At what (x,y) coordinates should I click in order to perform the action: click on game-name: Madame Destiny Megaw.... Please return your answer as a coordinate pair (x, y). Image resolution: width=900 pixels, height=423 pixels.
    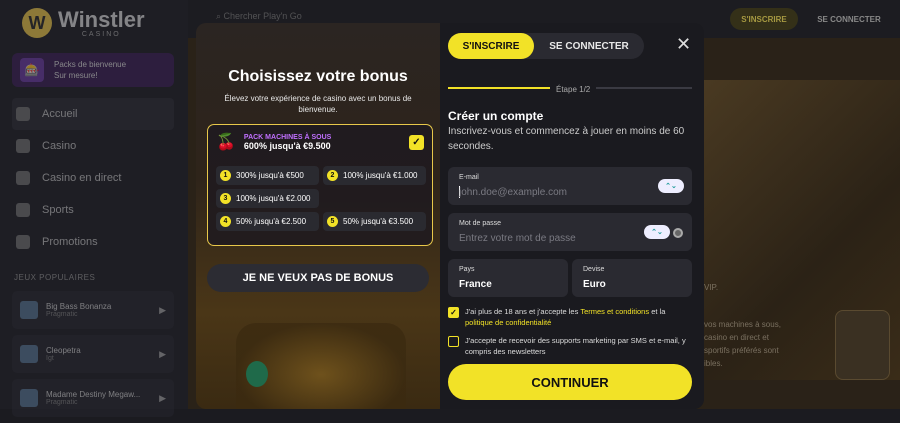
    Looking at the image, I should click on (93, 394).